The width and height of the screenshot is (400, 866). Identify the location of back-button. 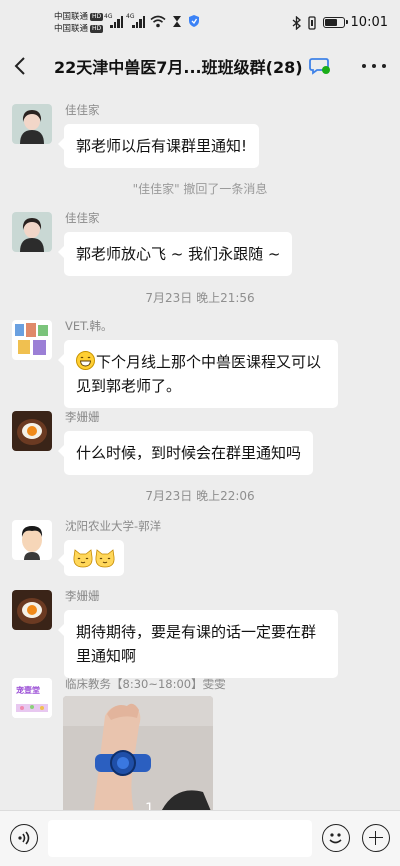
(20, 66).